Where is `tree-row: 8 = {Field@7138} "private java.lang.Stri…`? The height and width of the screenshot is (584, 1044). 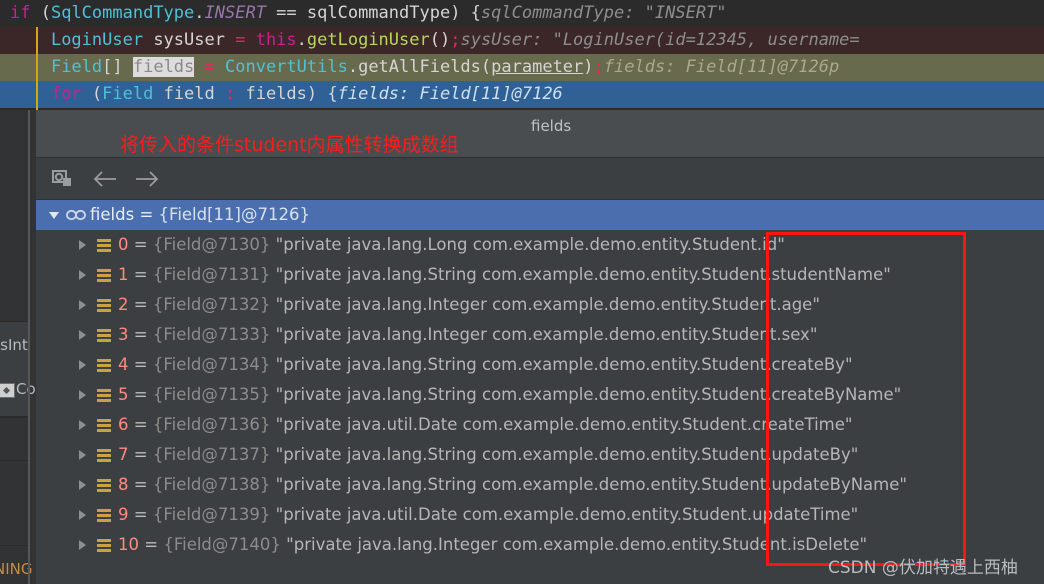 tree-row: 8 = {Field@7138} "private java.lang.Stri… is located at coordinates (540, 485).